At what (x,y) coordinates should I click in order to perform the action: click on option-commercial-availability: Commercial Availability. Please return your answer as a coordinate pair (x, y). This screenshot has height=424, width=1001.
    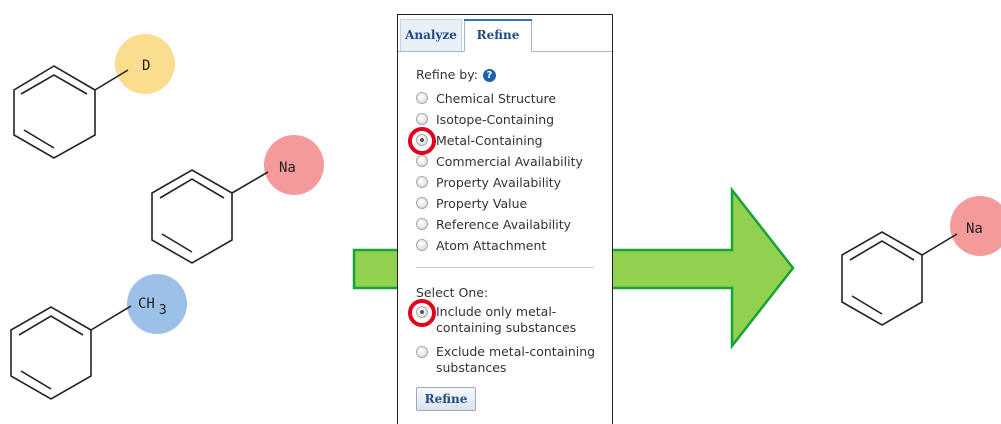
    Looking at the image, I should click on (499, 161).